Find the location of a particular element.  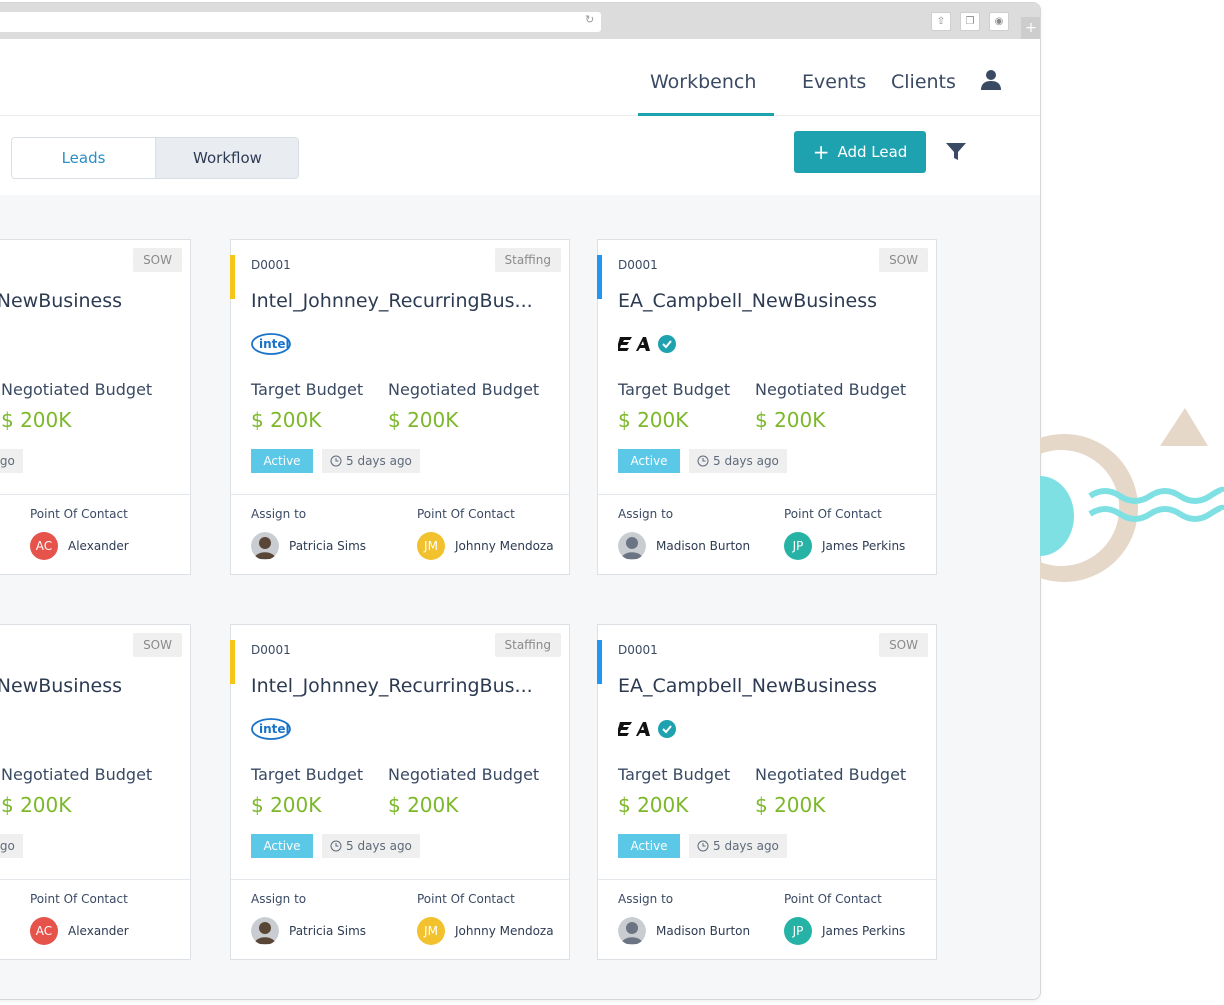

ea-logo-icon is located at coordinates (646, 729).